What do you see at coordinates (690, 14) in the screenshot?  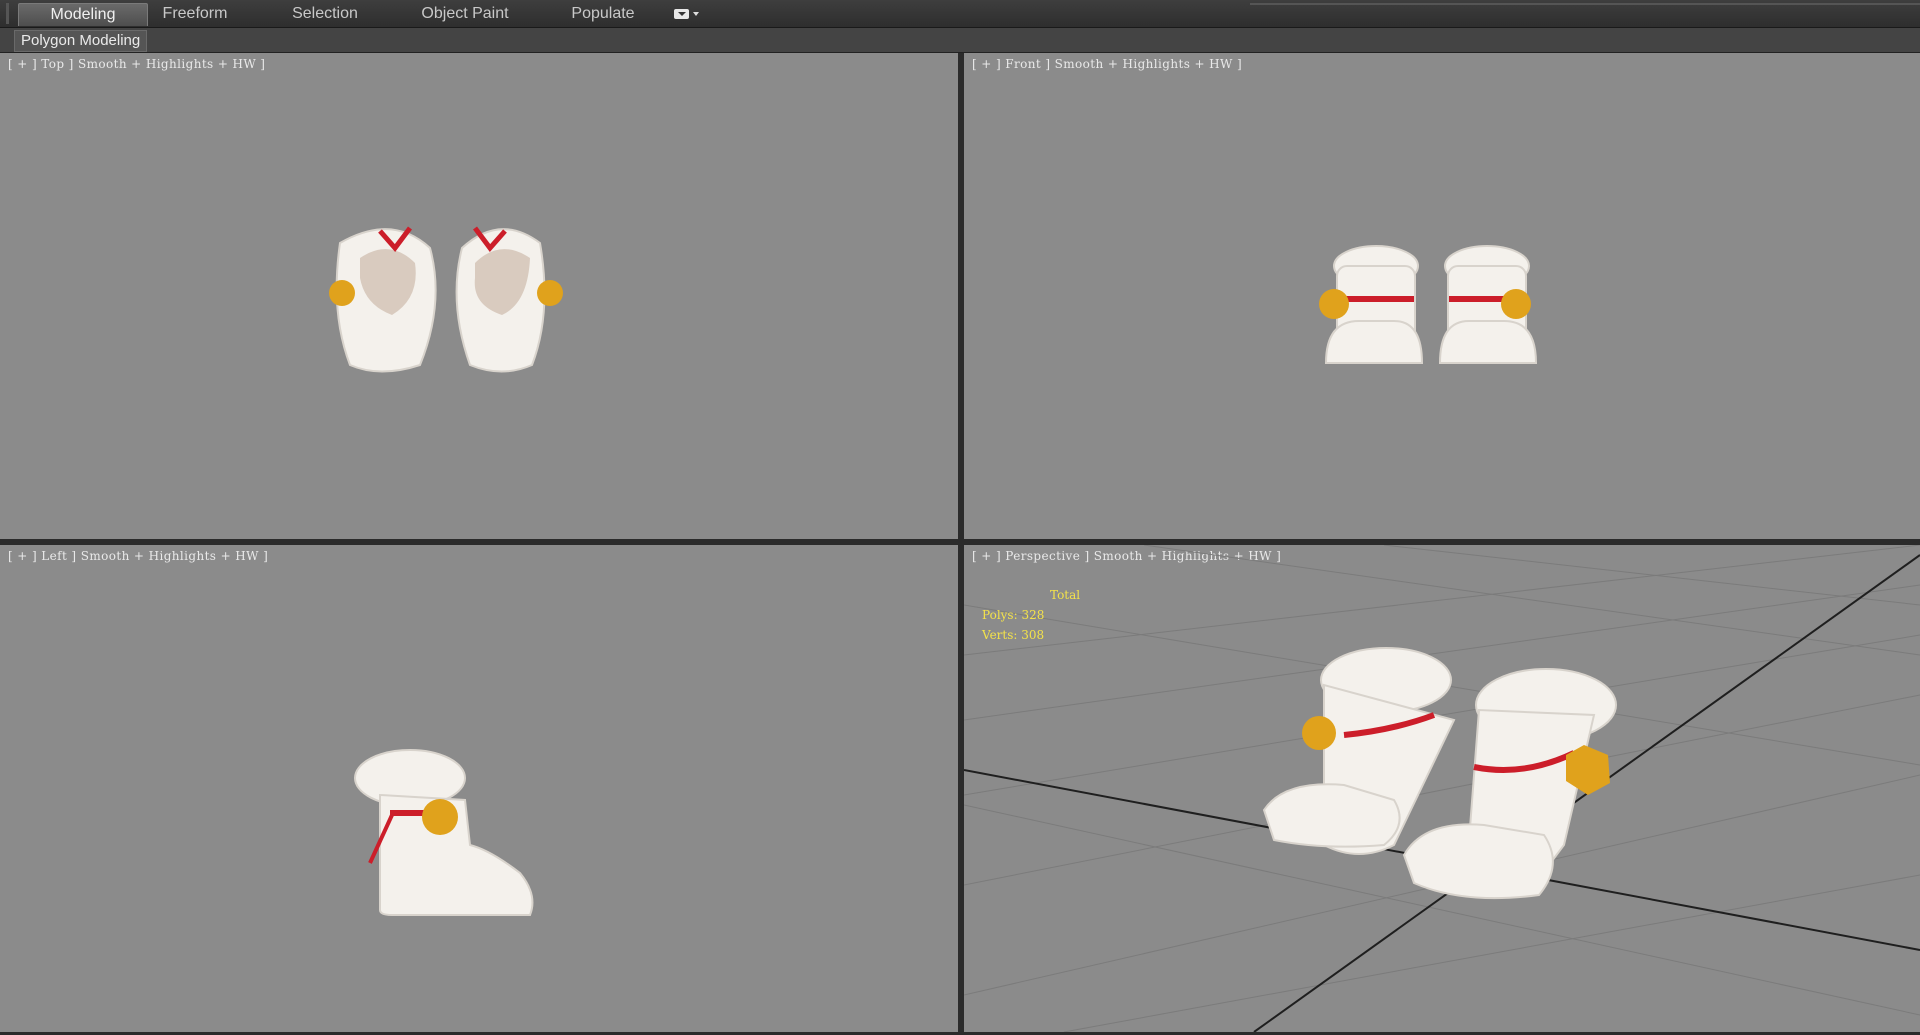 I see `ribbon-display-dropdown-icon` at bounding box center [690, 14].